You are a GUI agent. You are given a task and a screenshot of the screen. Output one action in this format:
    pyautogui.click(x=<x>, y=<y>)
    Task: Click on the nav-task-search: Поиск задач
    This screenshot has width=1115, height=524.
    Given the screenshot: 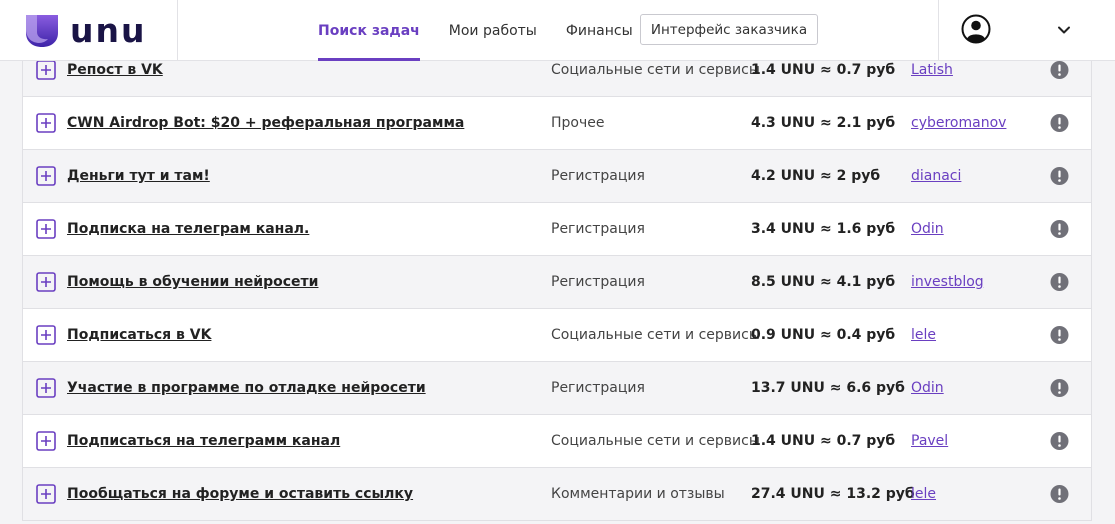 What is the action you would take?
    pyautogui.click(x=369, y=30)
    